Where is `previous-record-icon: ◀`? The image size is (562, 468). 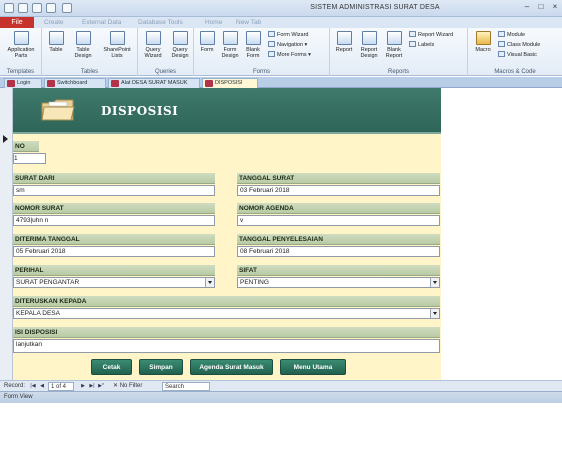
previous-record-icon: ◀ is located at coordinates (42, 386).